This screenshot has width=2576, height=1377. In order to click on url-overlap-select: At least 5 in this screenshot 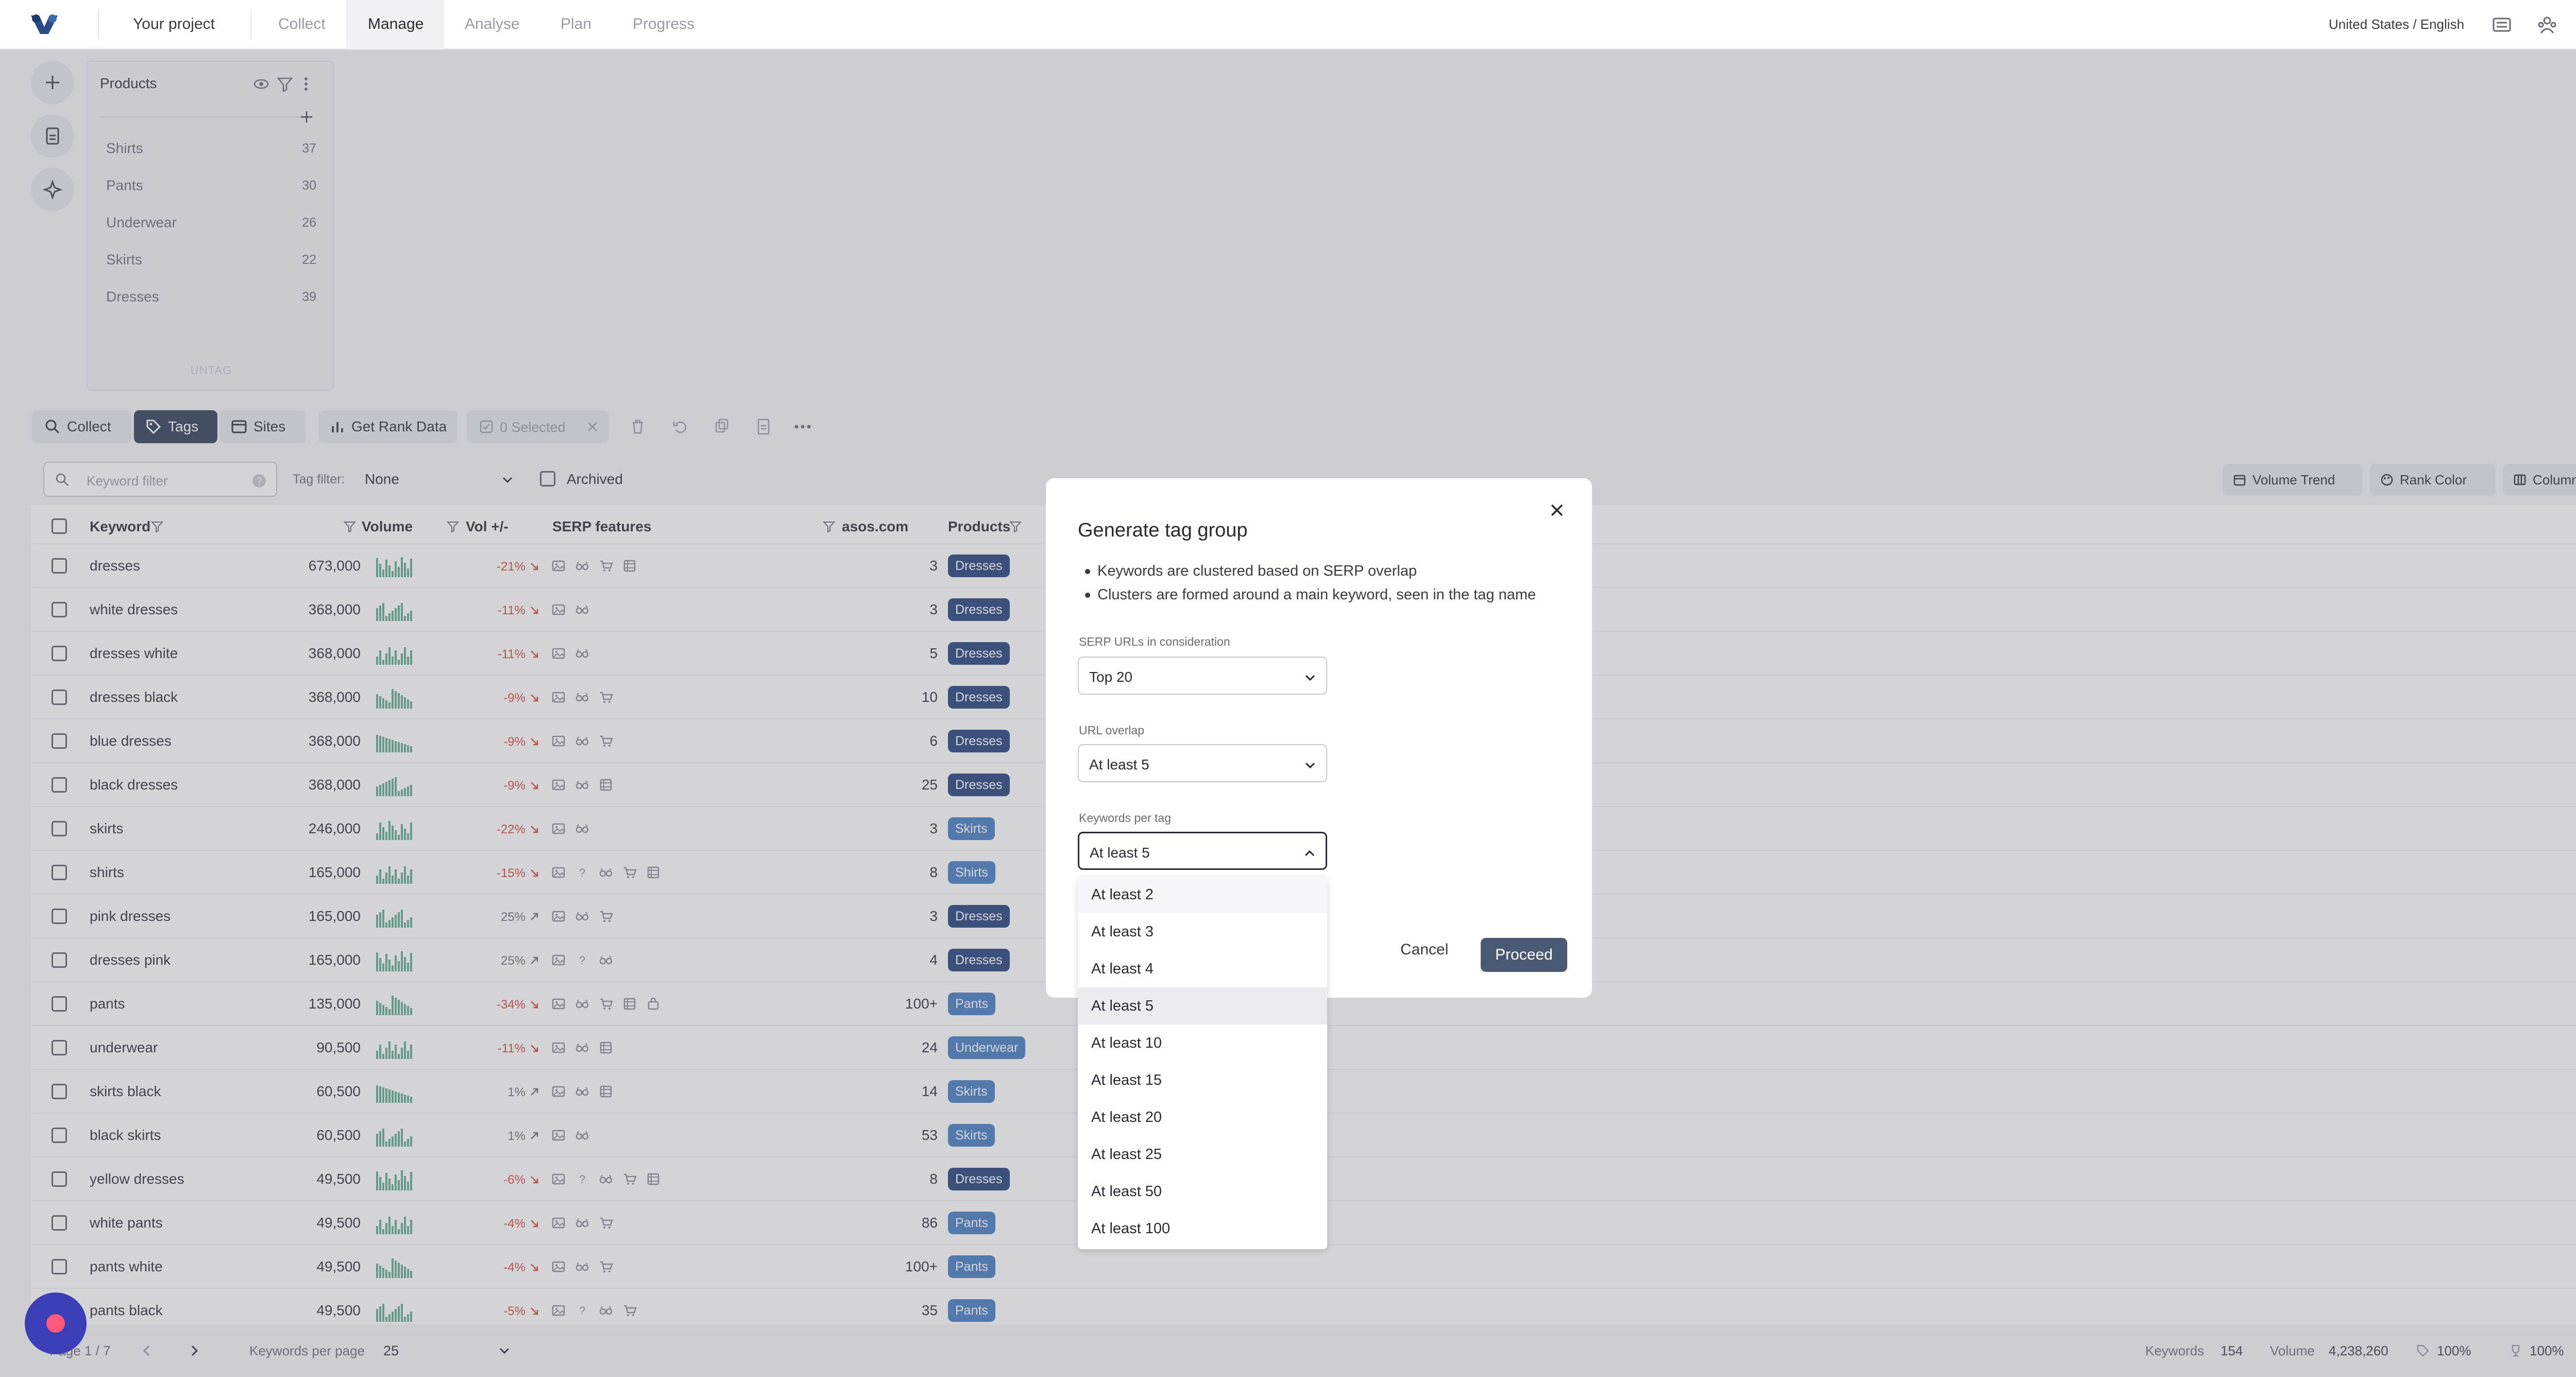, I will do `click(1202, 763)`.